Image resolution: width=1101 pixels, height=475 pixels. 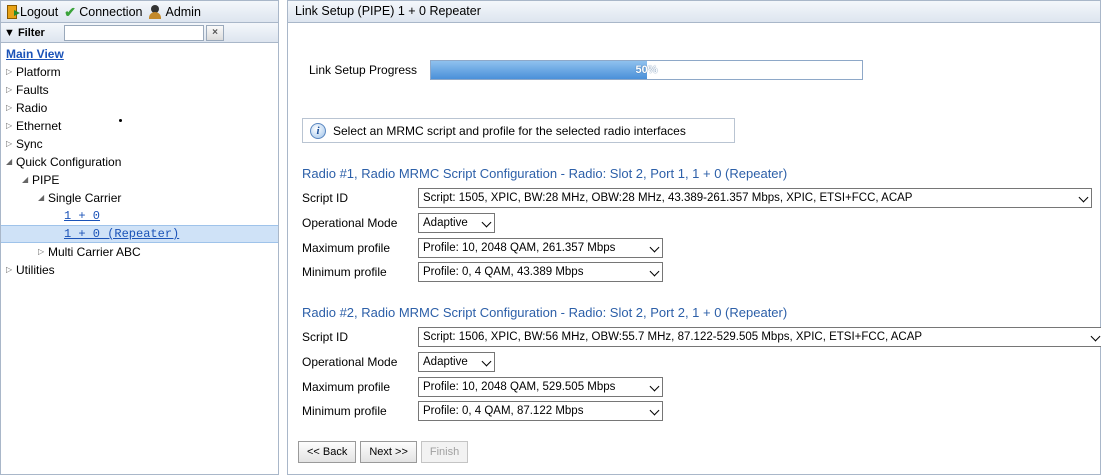 What do you see at coordinates (85, 198) in the screenshot?
I see `tree-item-label: Single Carrier` at bounding box center [85, 198].